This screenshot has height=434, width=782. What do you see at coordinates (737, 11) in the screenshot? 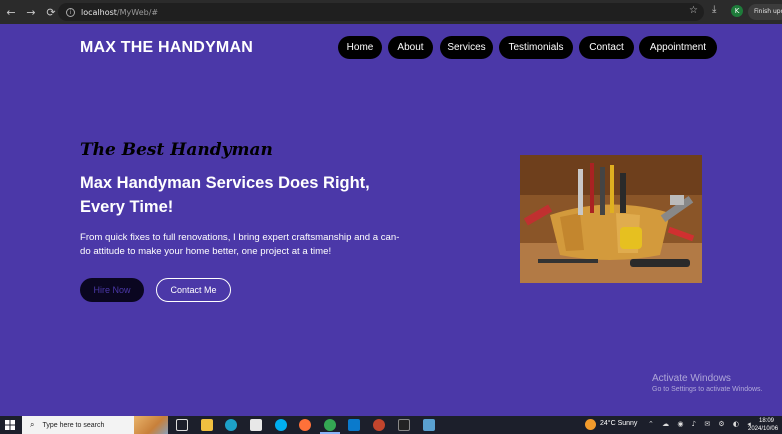
I see `profile-avatar: K` at bounding box center [737, 11].